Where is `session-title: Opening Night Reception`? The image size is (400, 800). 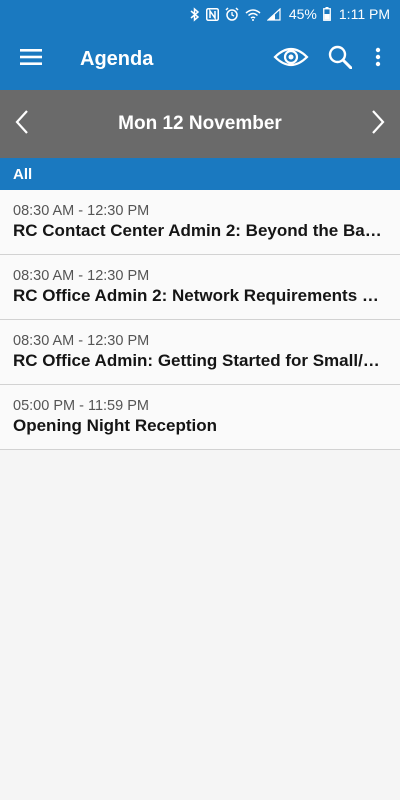 session-title: Opening Night Reception is located at coordinates (115, 425).